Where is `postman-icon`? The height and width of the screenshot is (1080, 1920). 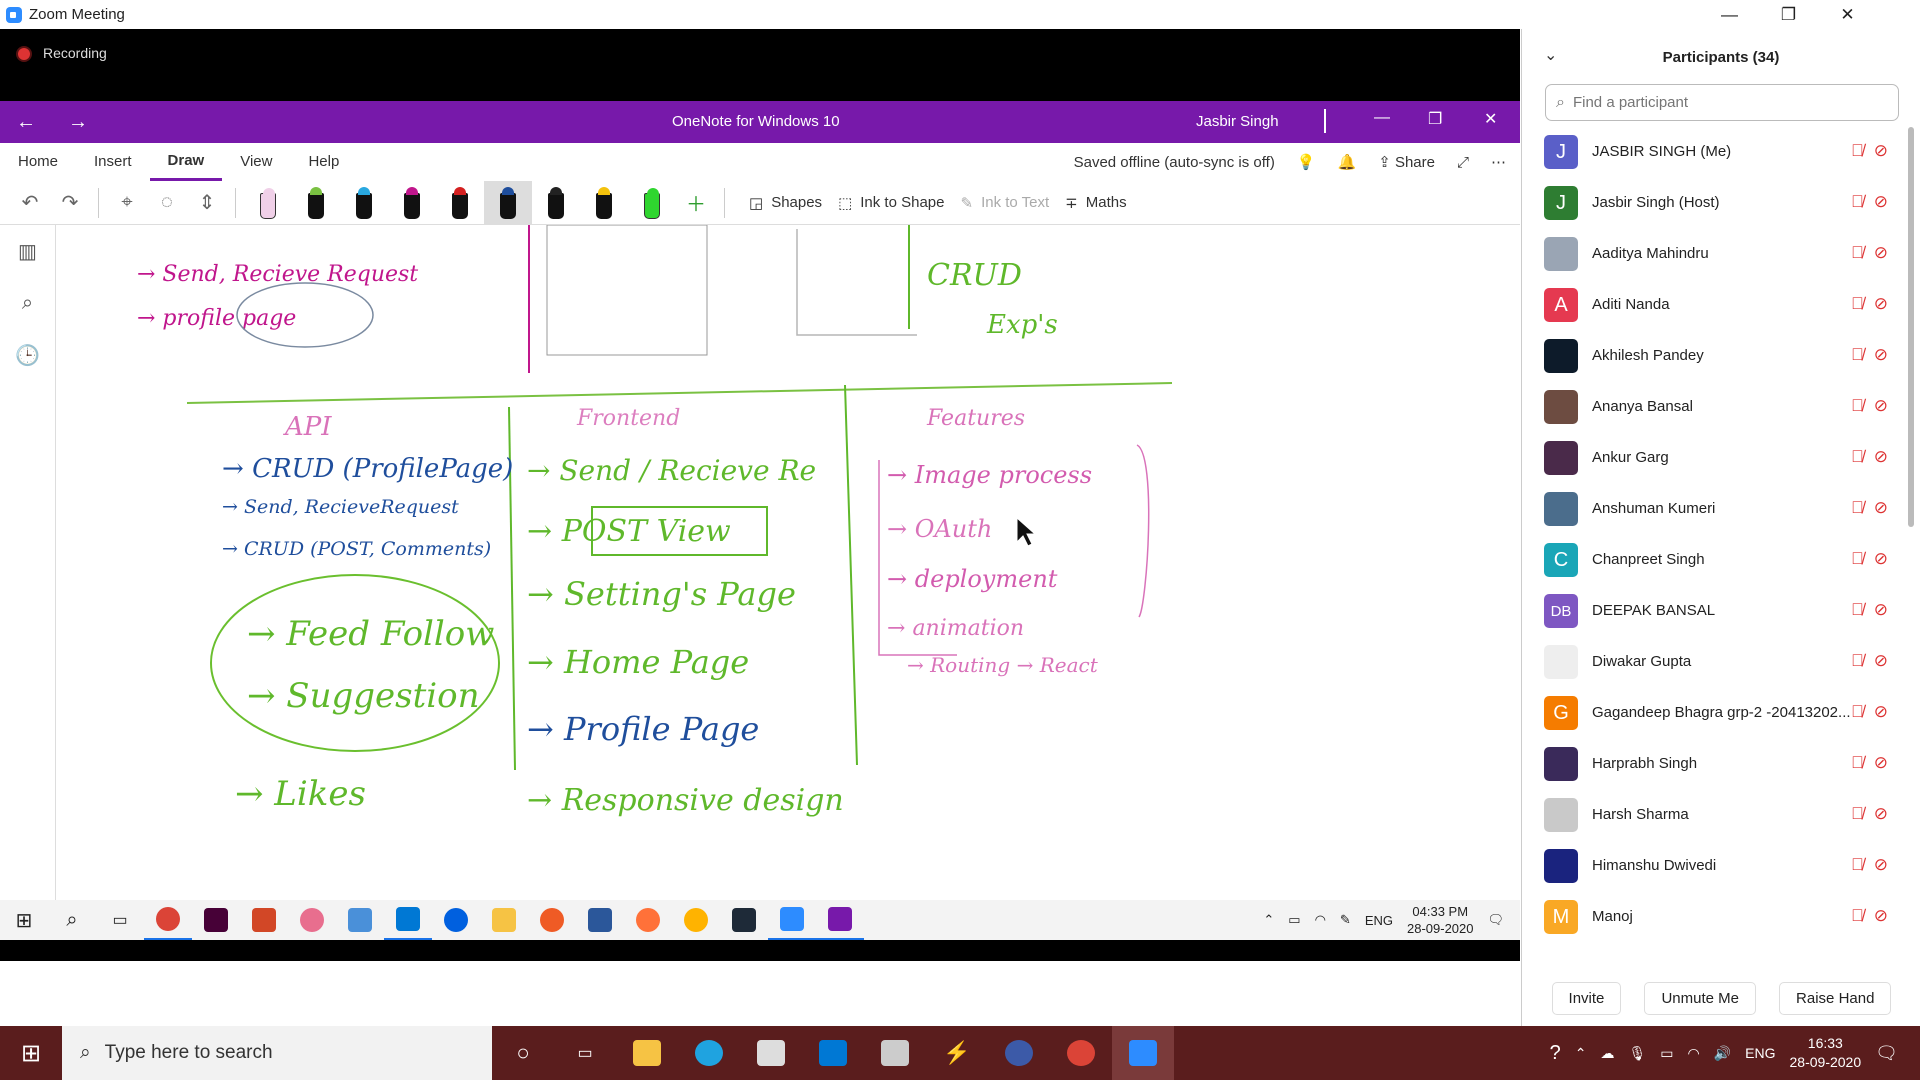 postman-icon is located at coordinates (552, 920).